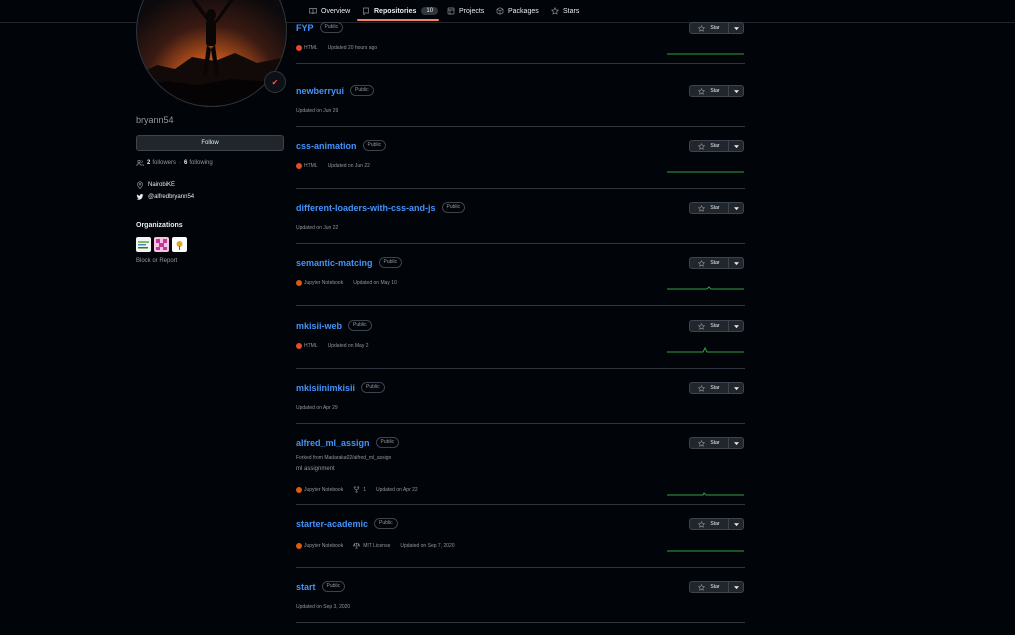 This screenshot has width=1015, height=635. I want to click on repo-updated: Updated on Apr 22, so click(396, 489).